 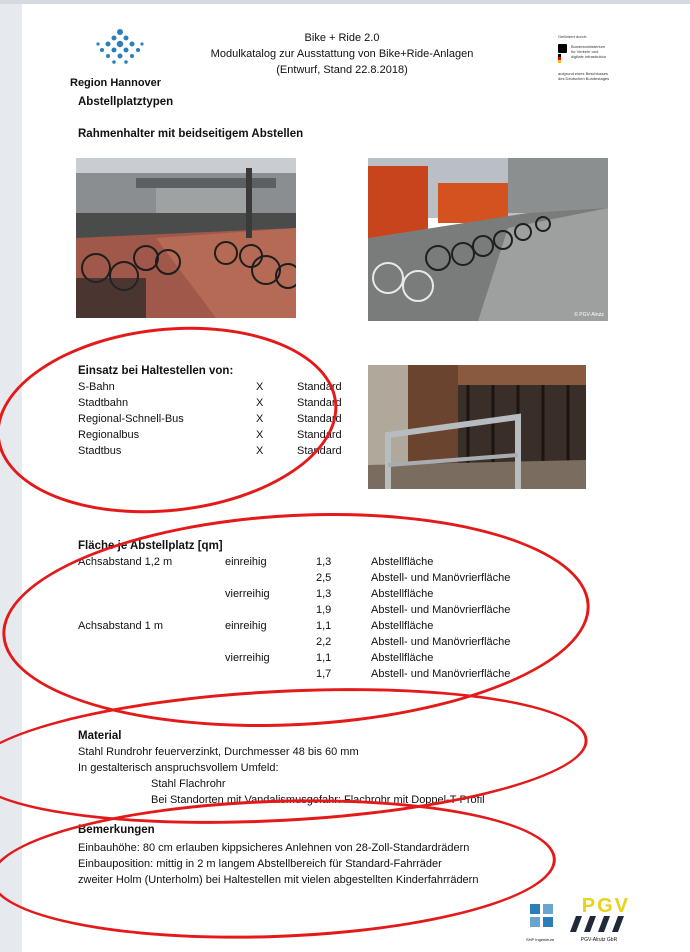 I want to click on subtitle: Rahmenhalter mit beidseitigem Abstellen, so click(x=191, y=134).